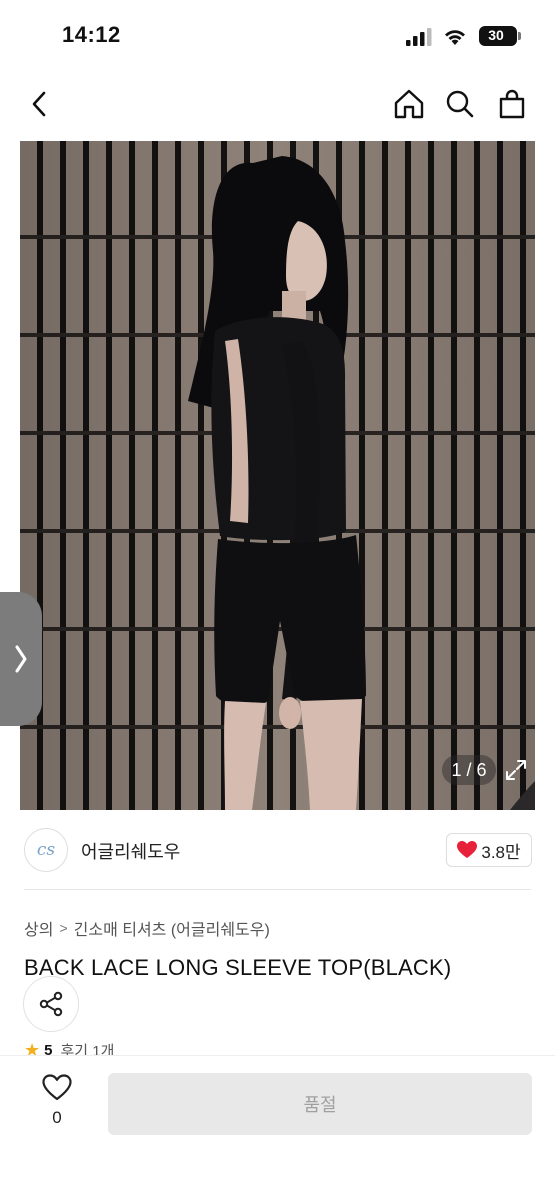 This screenshot has width=555, height=1200. What do you see at coordinates (57, 1117) in the screenshot?
I see `wishlist-count: 0` at bounding box center [57, 1117].